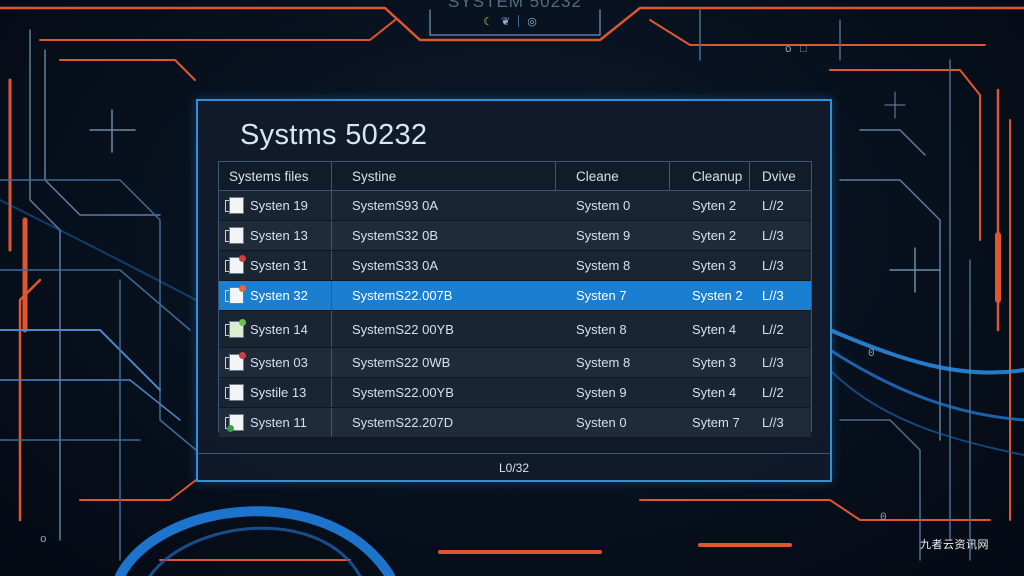 This screenshot has height=576, width=1024. I want to click on cleane-cell: System 0, so click(603, 205).